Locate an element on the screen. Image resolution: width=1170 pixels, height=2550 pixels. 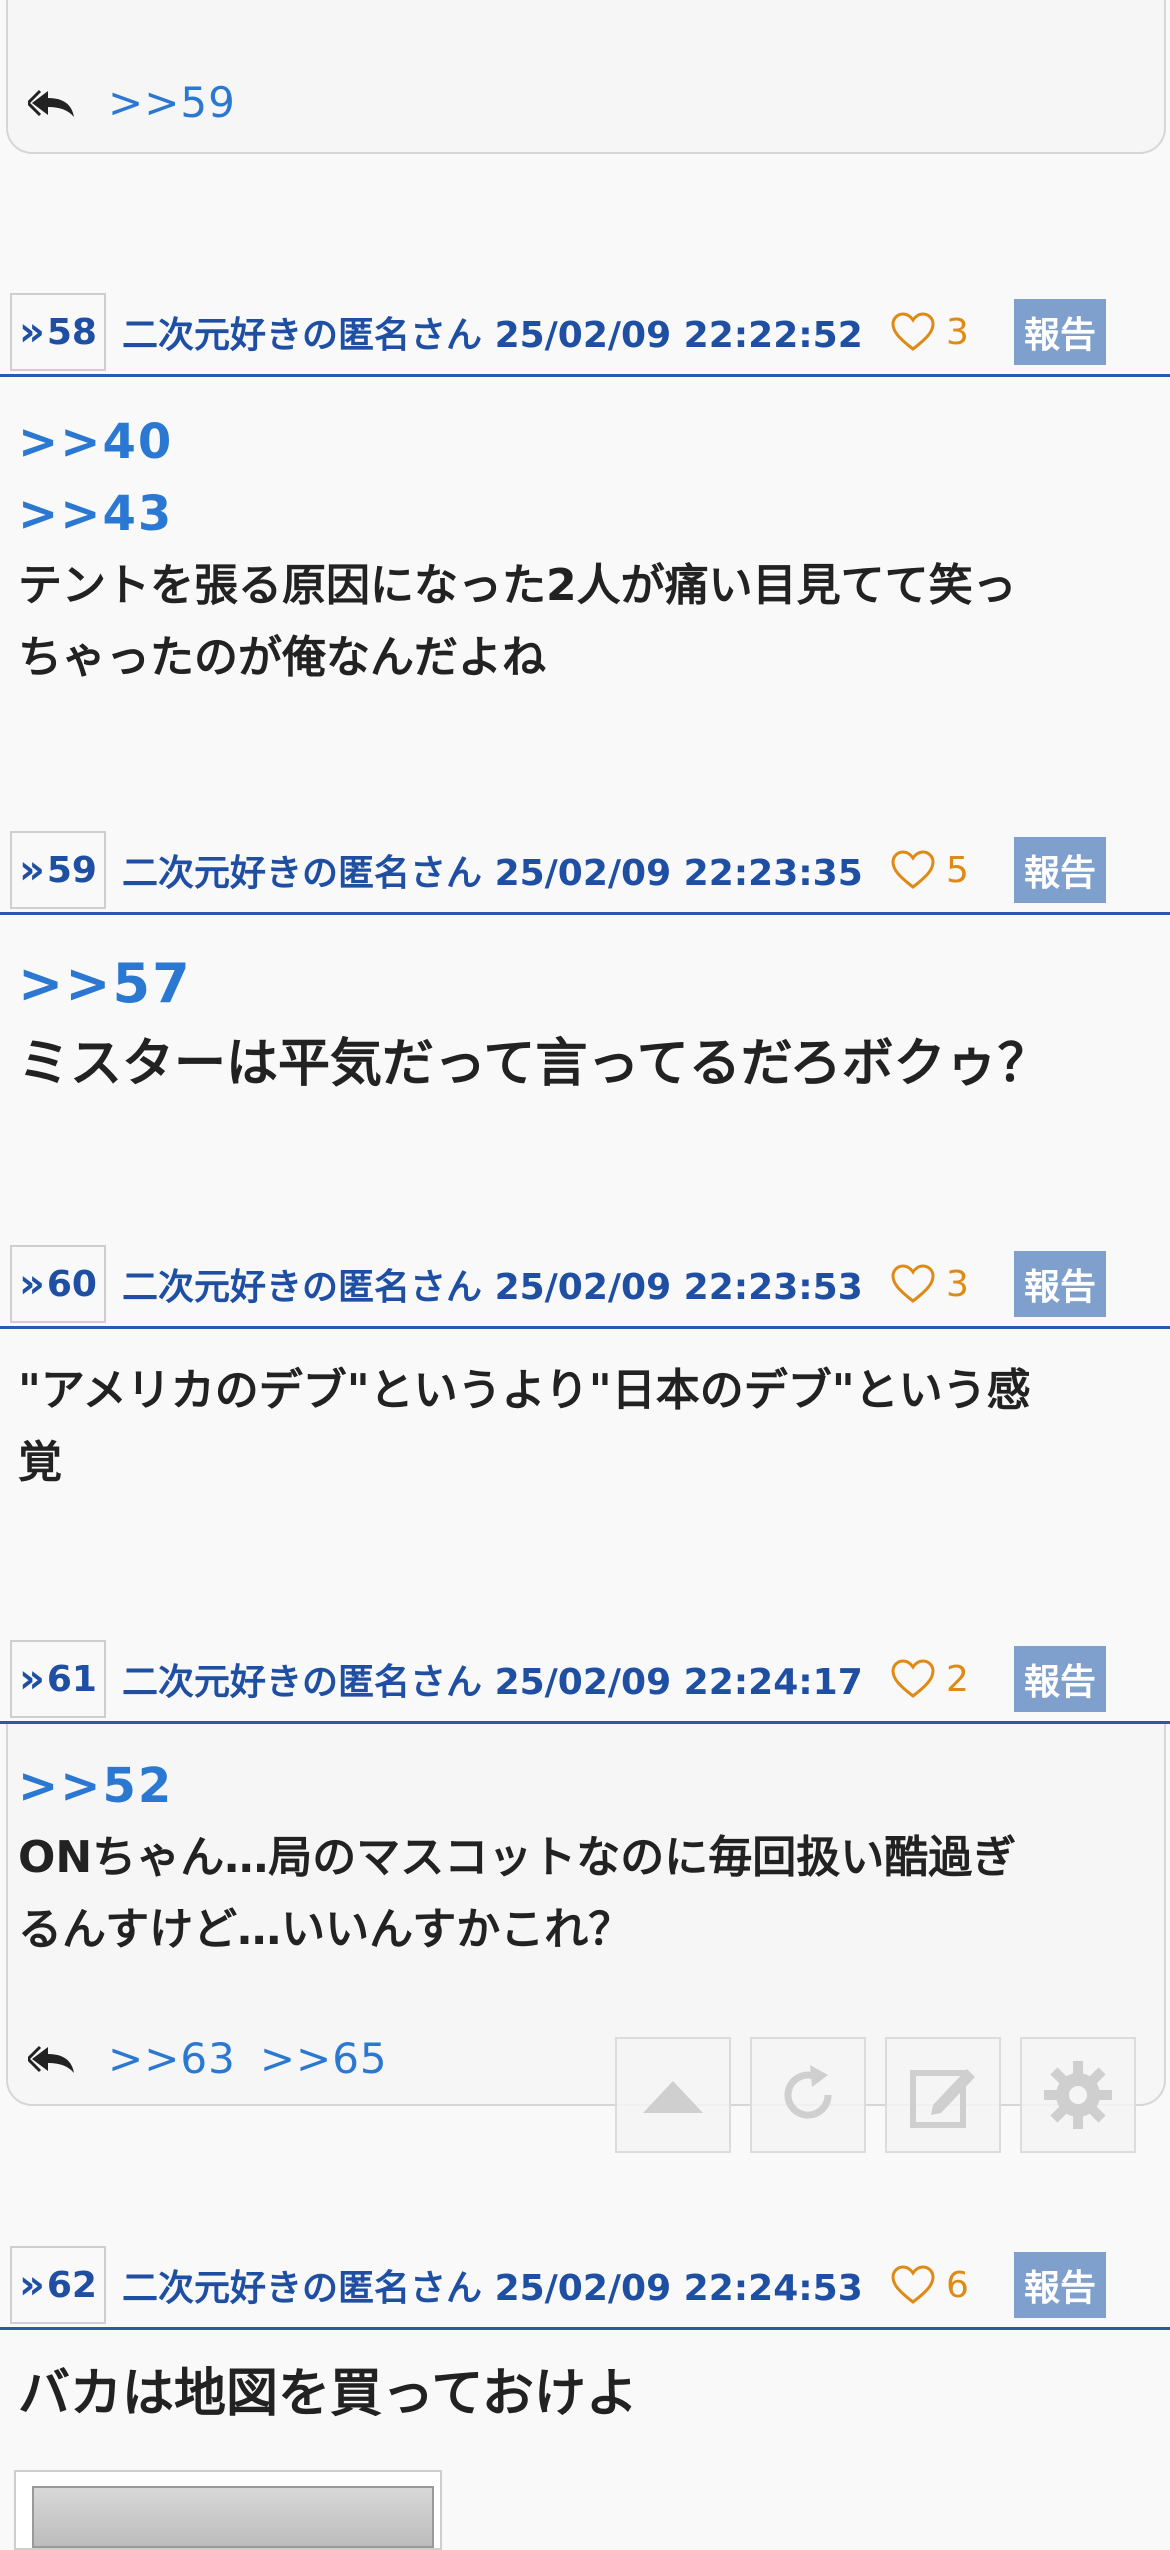
post-number: 58 is located at coordinates (71, 332).